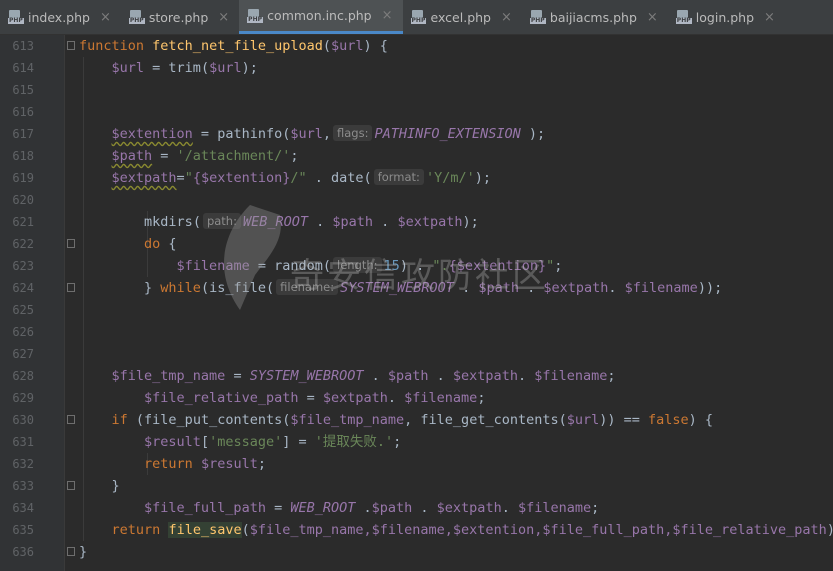 The image size is (833, 571). What do you see at coordinates (416, 310) in the screenshot?
I see `code-line: 625` at bounding box center [416, 310].